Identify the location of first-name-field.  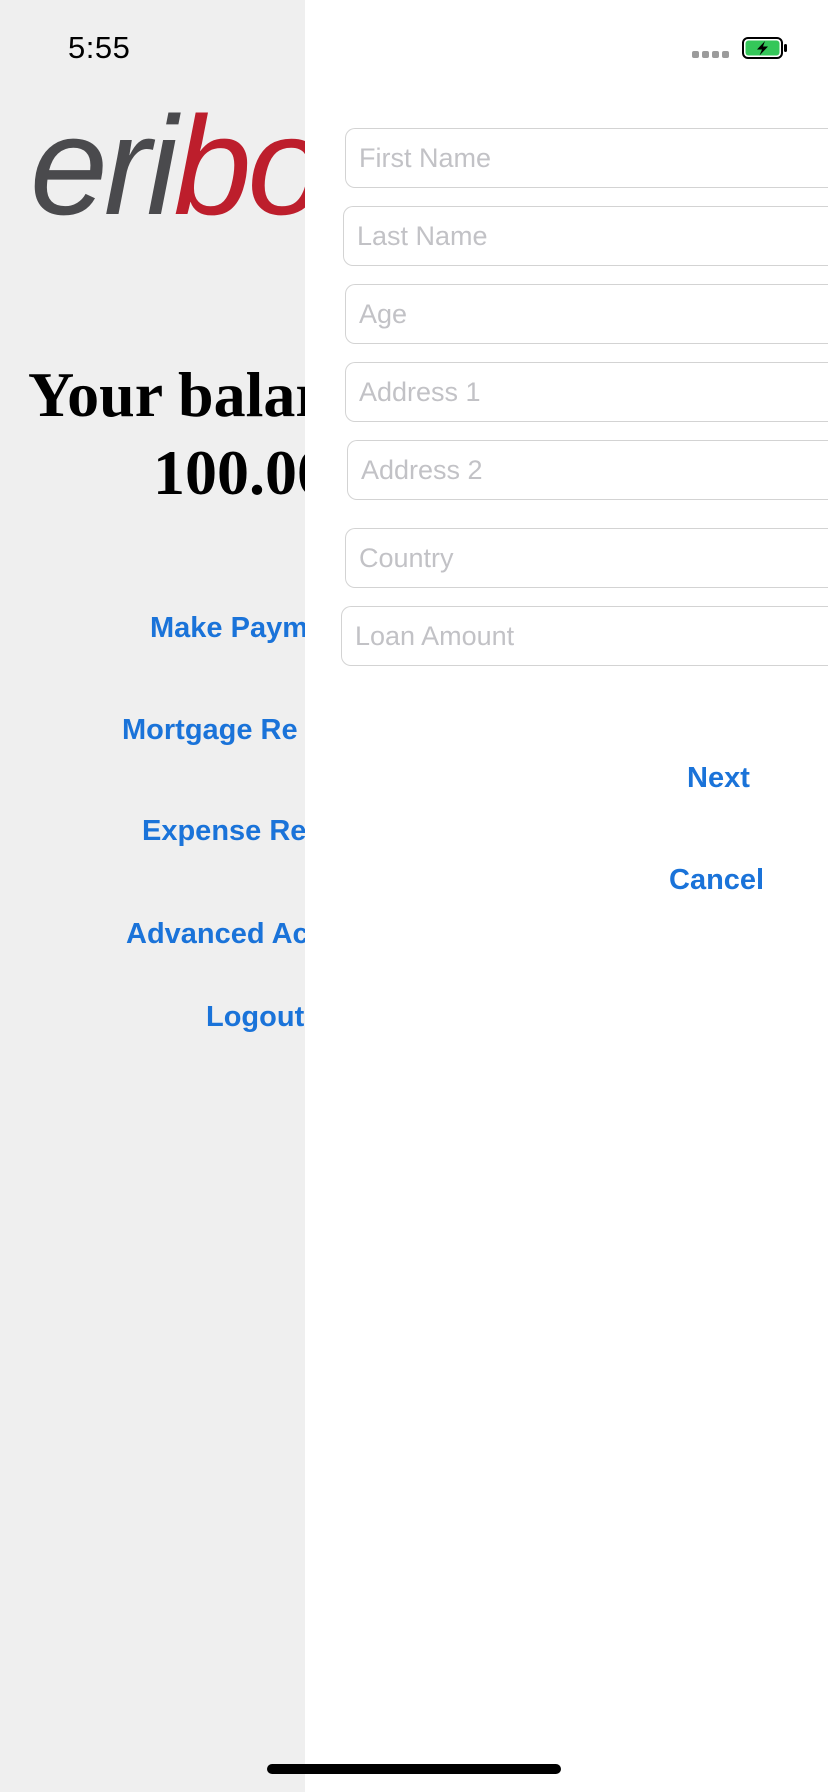
(586, 158).